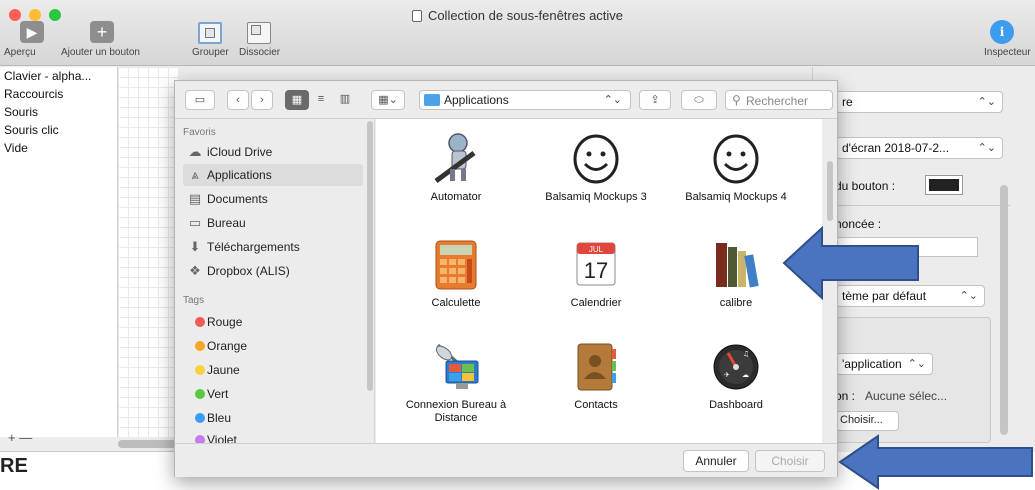  I want to click on forward-button: ›, so click(262, 100).